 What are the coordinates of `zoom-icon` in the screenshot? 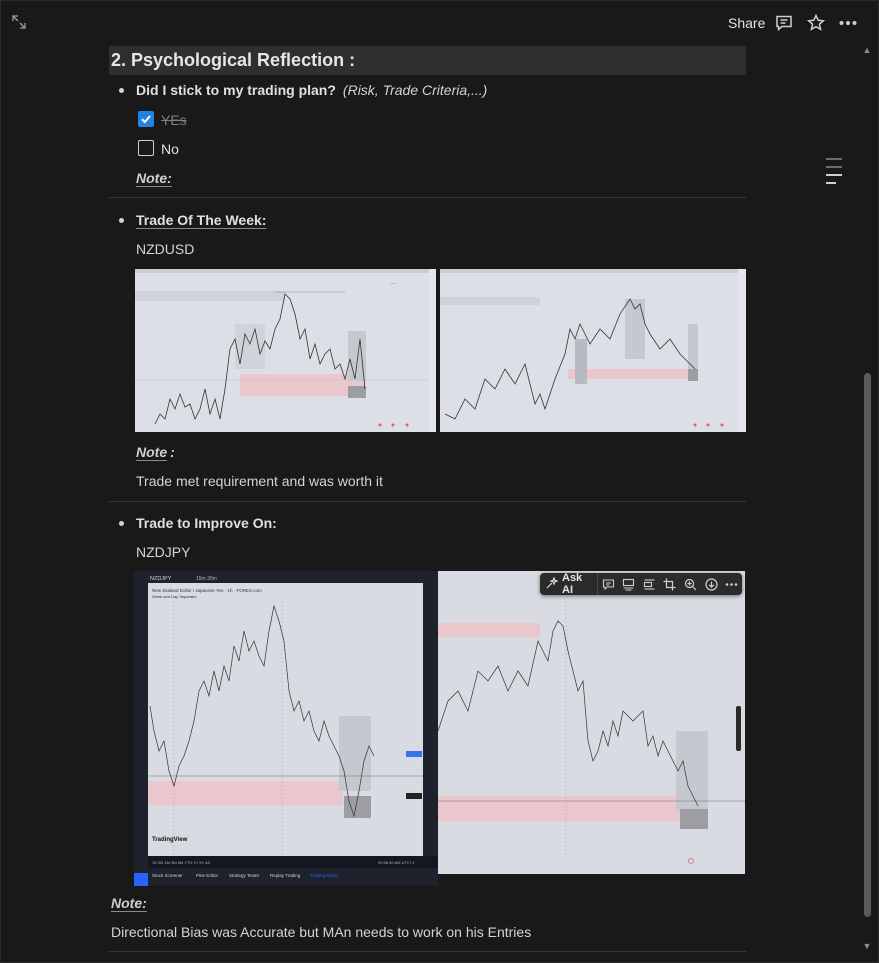 It's located at (690, 584).